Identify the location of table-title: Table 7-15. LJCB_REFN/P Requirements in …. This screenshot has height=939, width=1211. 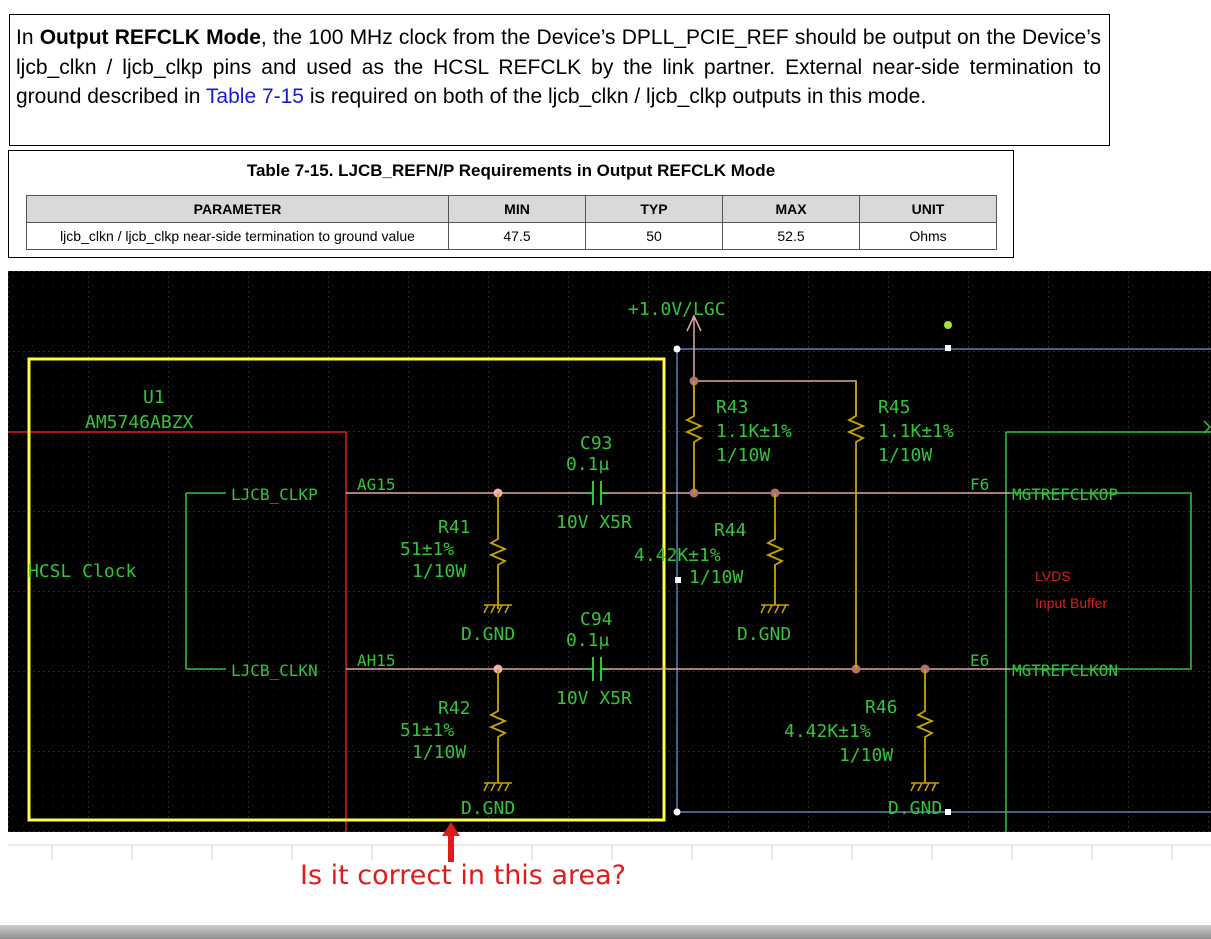
(511, 170).